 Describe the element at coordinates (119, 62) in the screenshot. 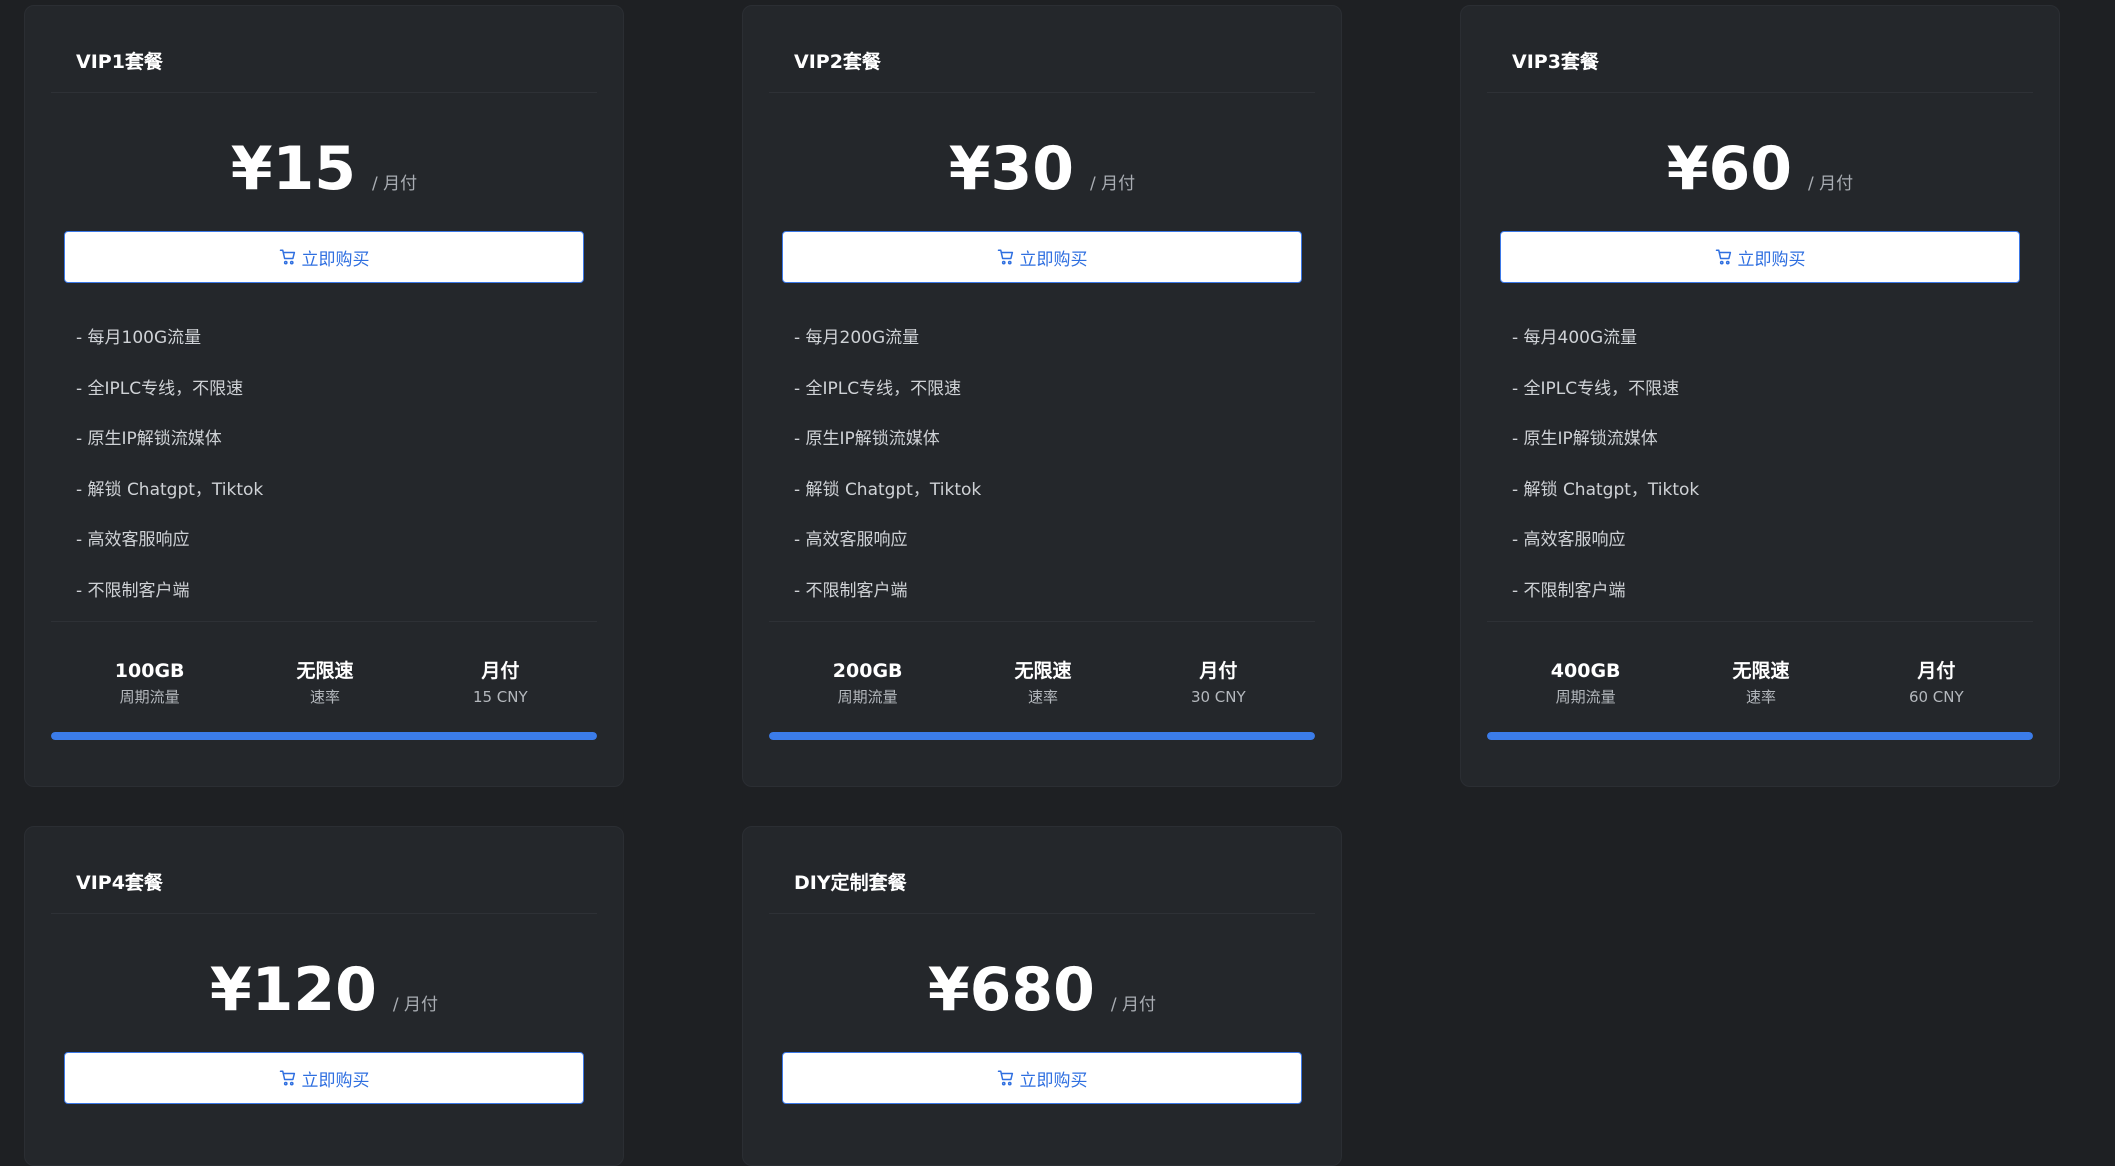

I see `card-title: VIP1套餐` at that location.